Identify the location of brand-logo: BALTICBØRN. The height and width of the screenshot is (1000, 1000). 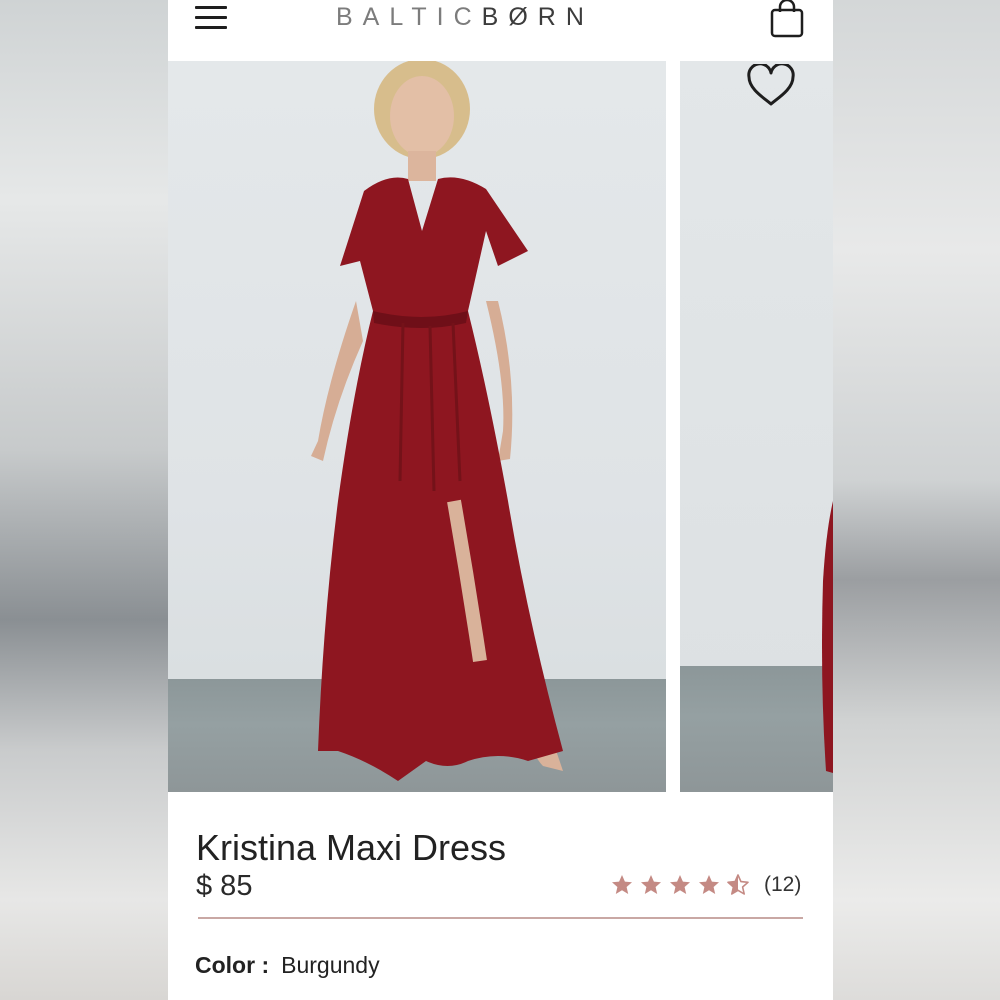
(501, 17).